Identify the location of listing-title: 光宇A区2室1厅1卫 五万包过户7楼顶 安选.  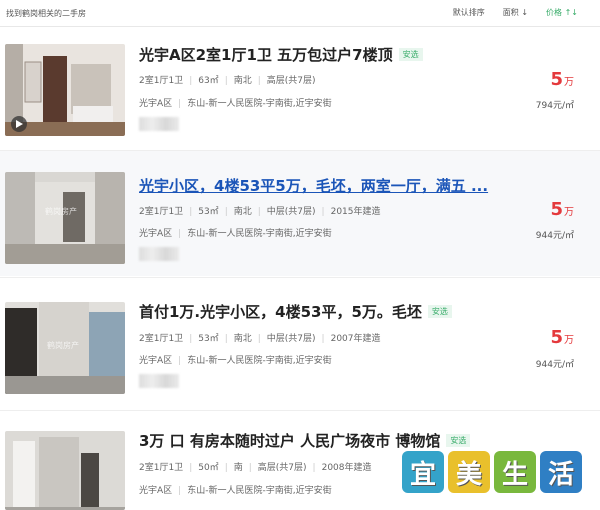
(281, 54).